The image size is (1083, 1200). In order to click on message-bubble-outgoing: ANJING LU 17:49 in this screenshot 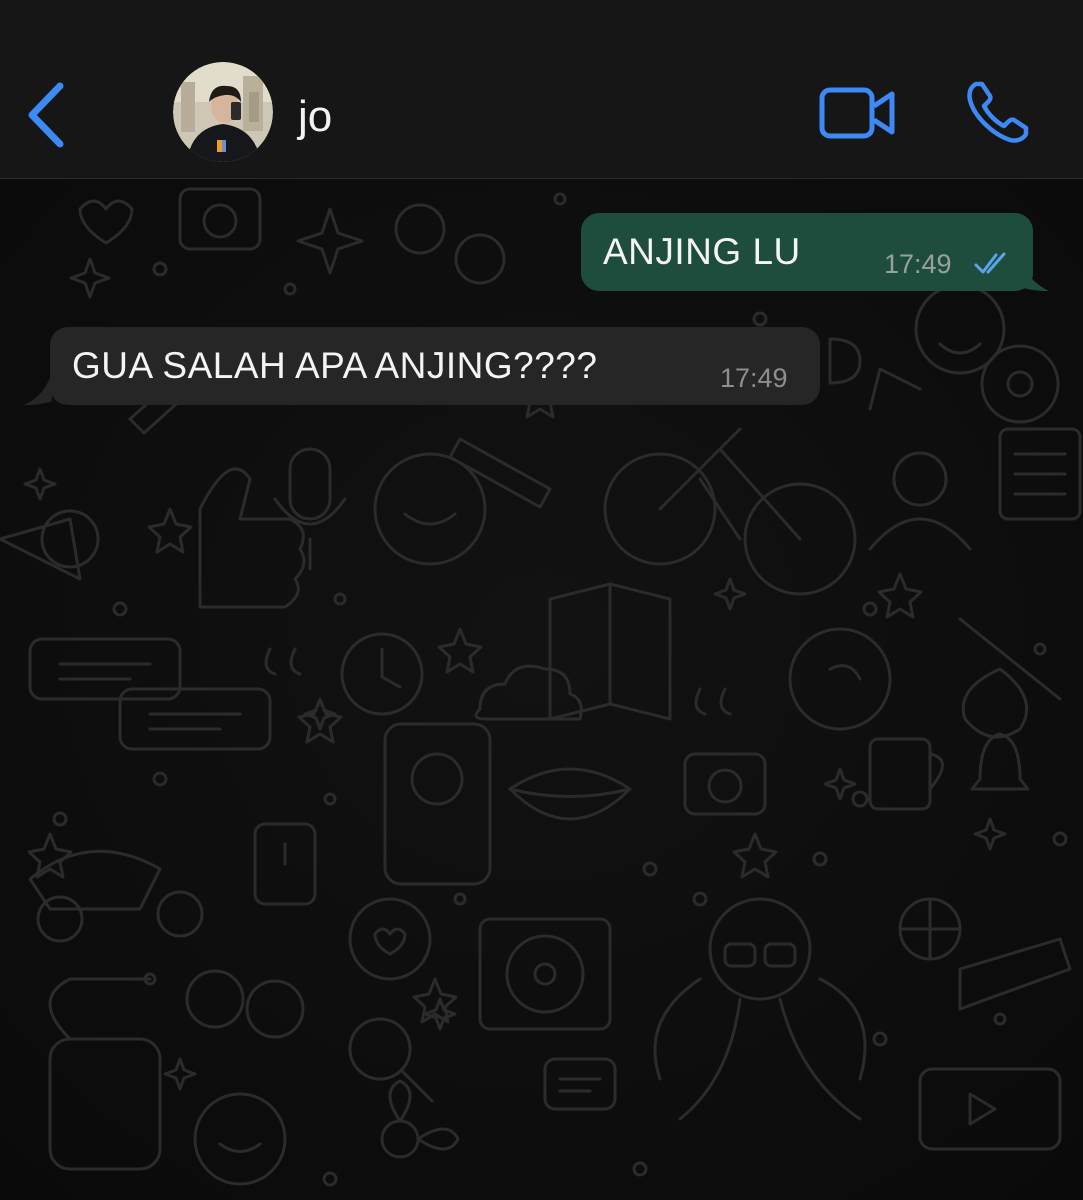, I will do `click(815, 252)`.